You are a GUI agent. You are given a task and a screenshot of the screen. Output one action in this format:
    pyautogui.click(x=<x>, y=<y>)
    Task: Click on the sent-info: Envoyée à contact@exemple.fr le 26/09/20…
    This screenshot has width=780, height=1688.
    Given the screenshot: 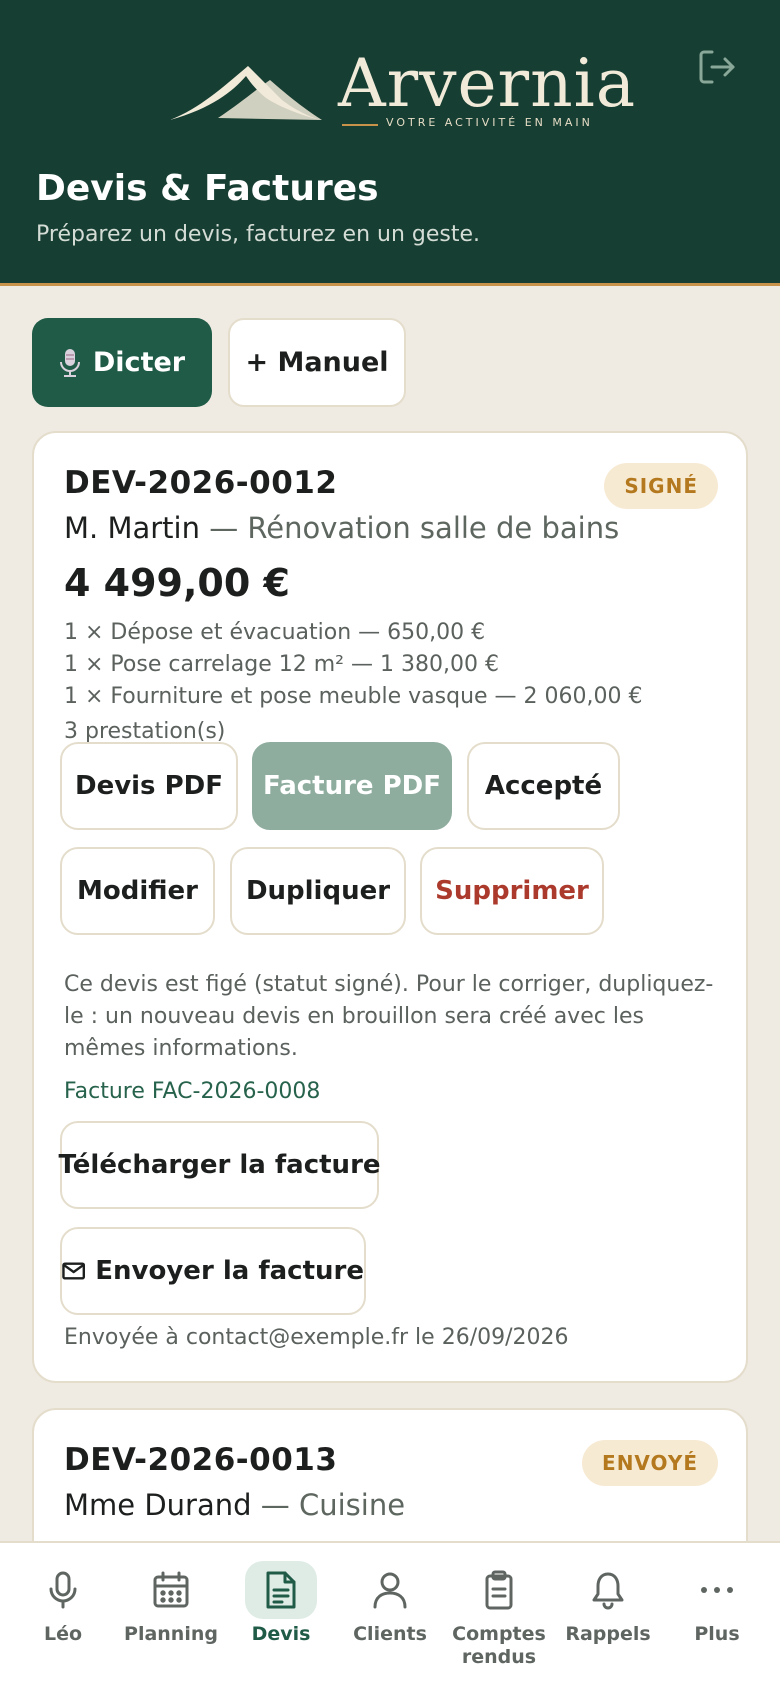 What is the action you would take?
    pyautogui.click(x=316, y=1337)
    